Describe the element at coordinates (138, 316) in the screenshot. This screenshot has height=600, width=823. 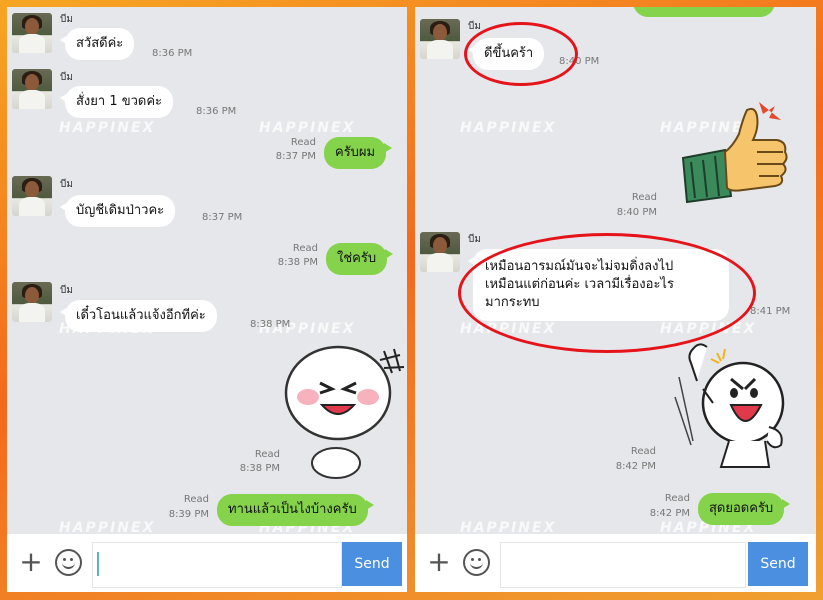
I see `message-bubble-incoming: เดี๋วโอนแล้วแจ้งอีกทีค่ะ` at that location.